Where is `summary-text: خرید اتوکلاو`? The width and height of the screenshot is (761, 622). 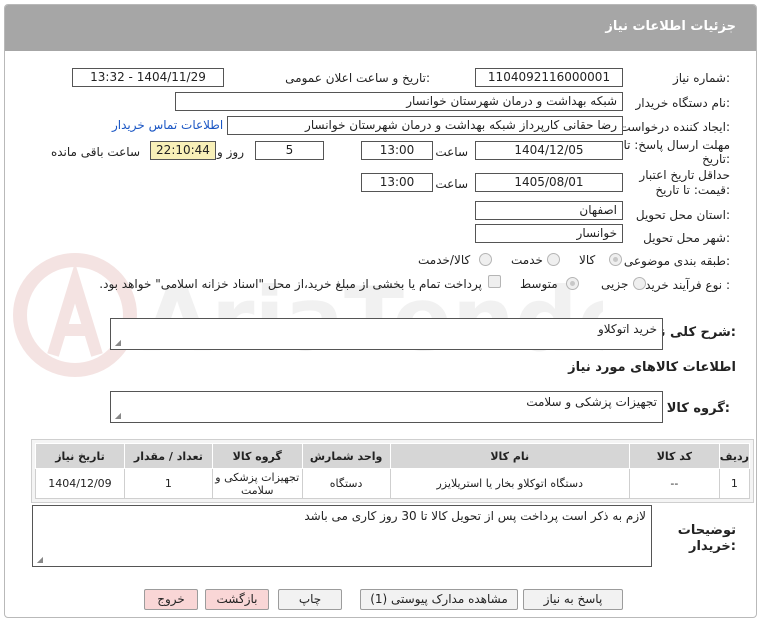
summary-text: خرید اتوکلاو is located at coordinates (627, 329).